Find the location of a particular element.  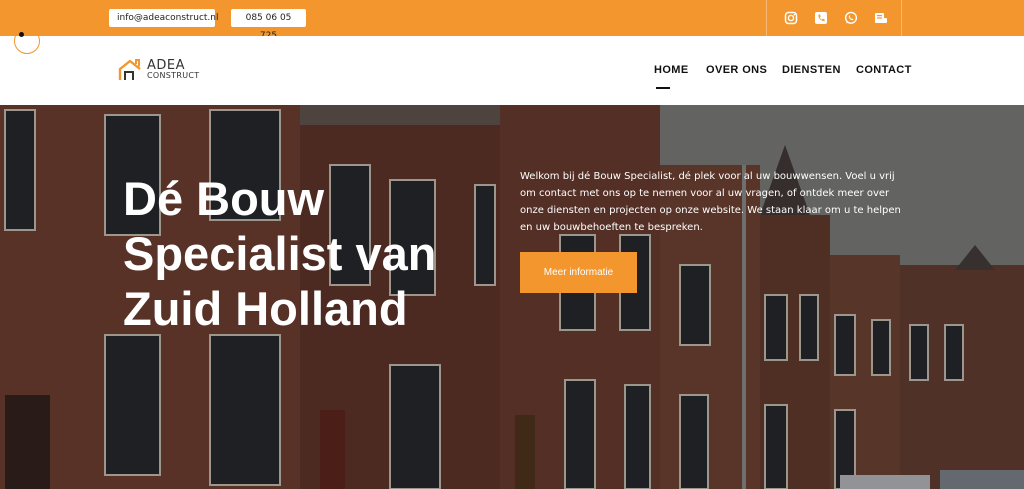

site-logo: ADEA CONSTRUCT is located at coordinates (172, 70).